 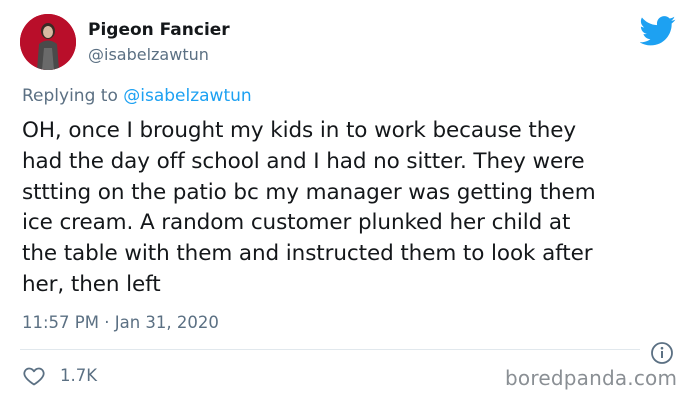 I want to click on avatar-photo, so click(x=48, y=42).